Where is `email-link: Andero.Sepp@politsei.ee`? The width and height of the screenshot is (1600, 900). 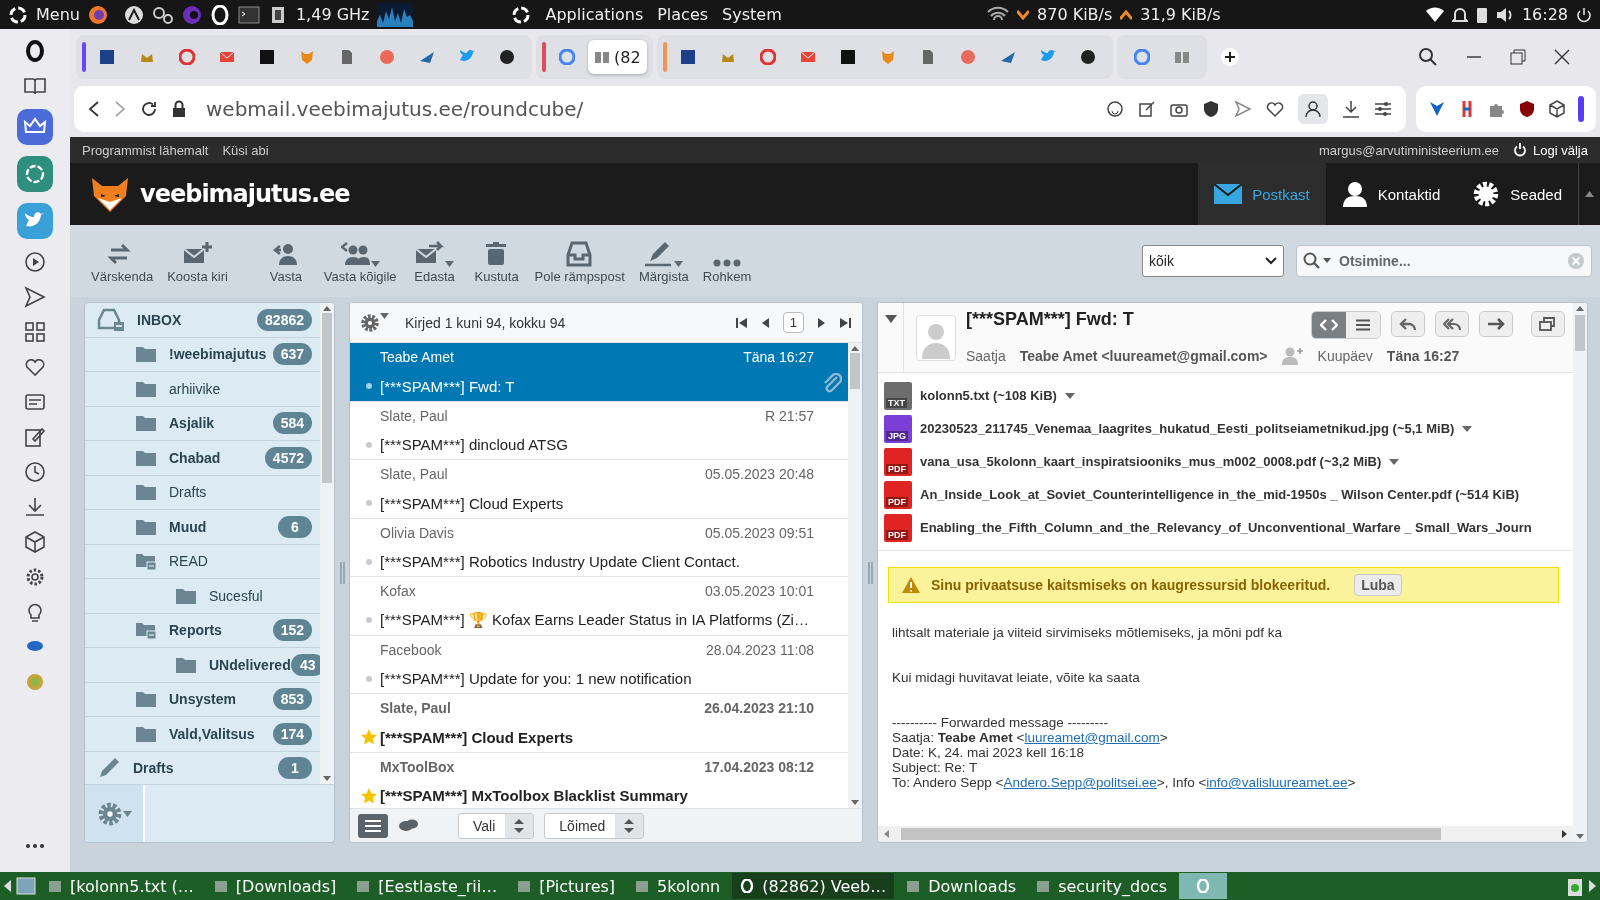
email-link: Andero.Sepp@politsei.ee is located at coordinates (1080, 782).